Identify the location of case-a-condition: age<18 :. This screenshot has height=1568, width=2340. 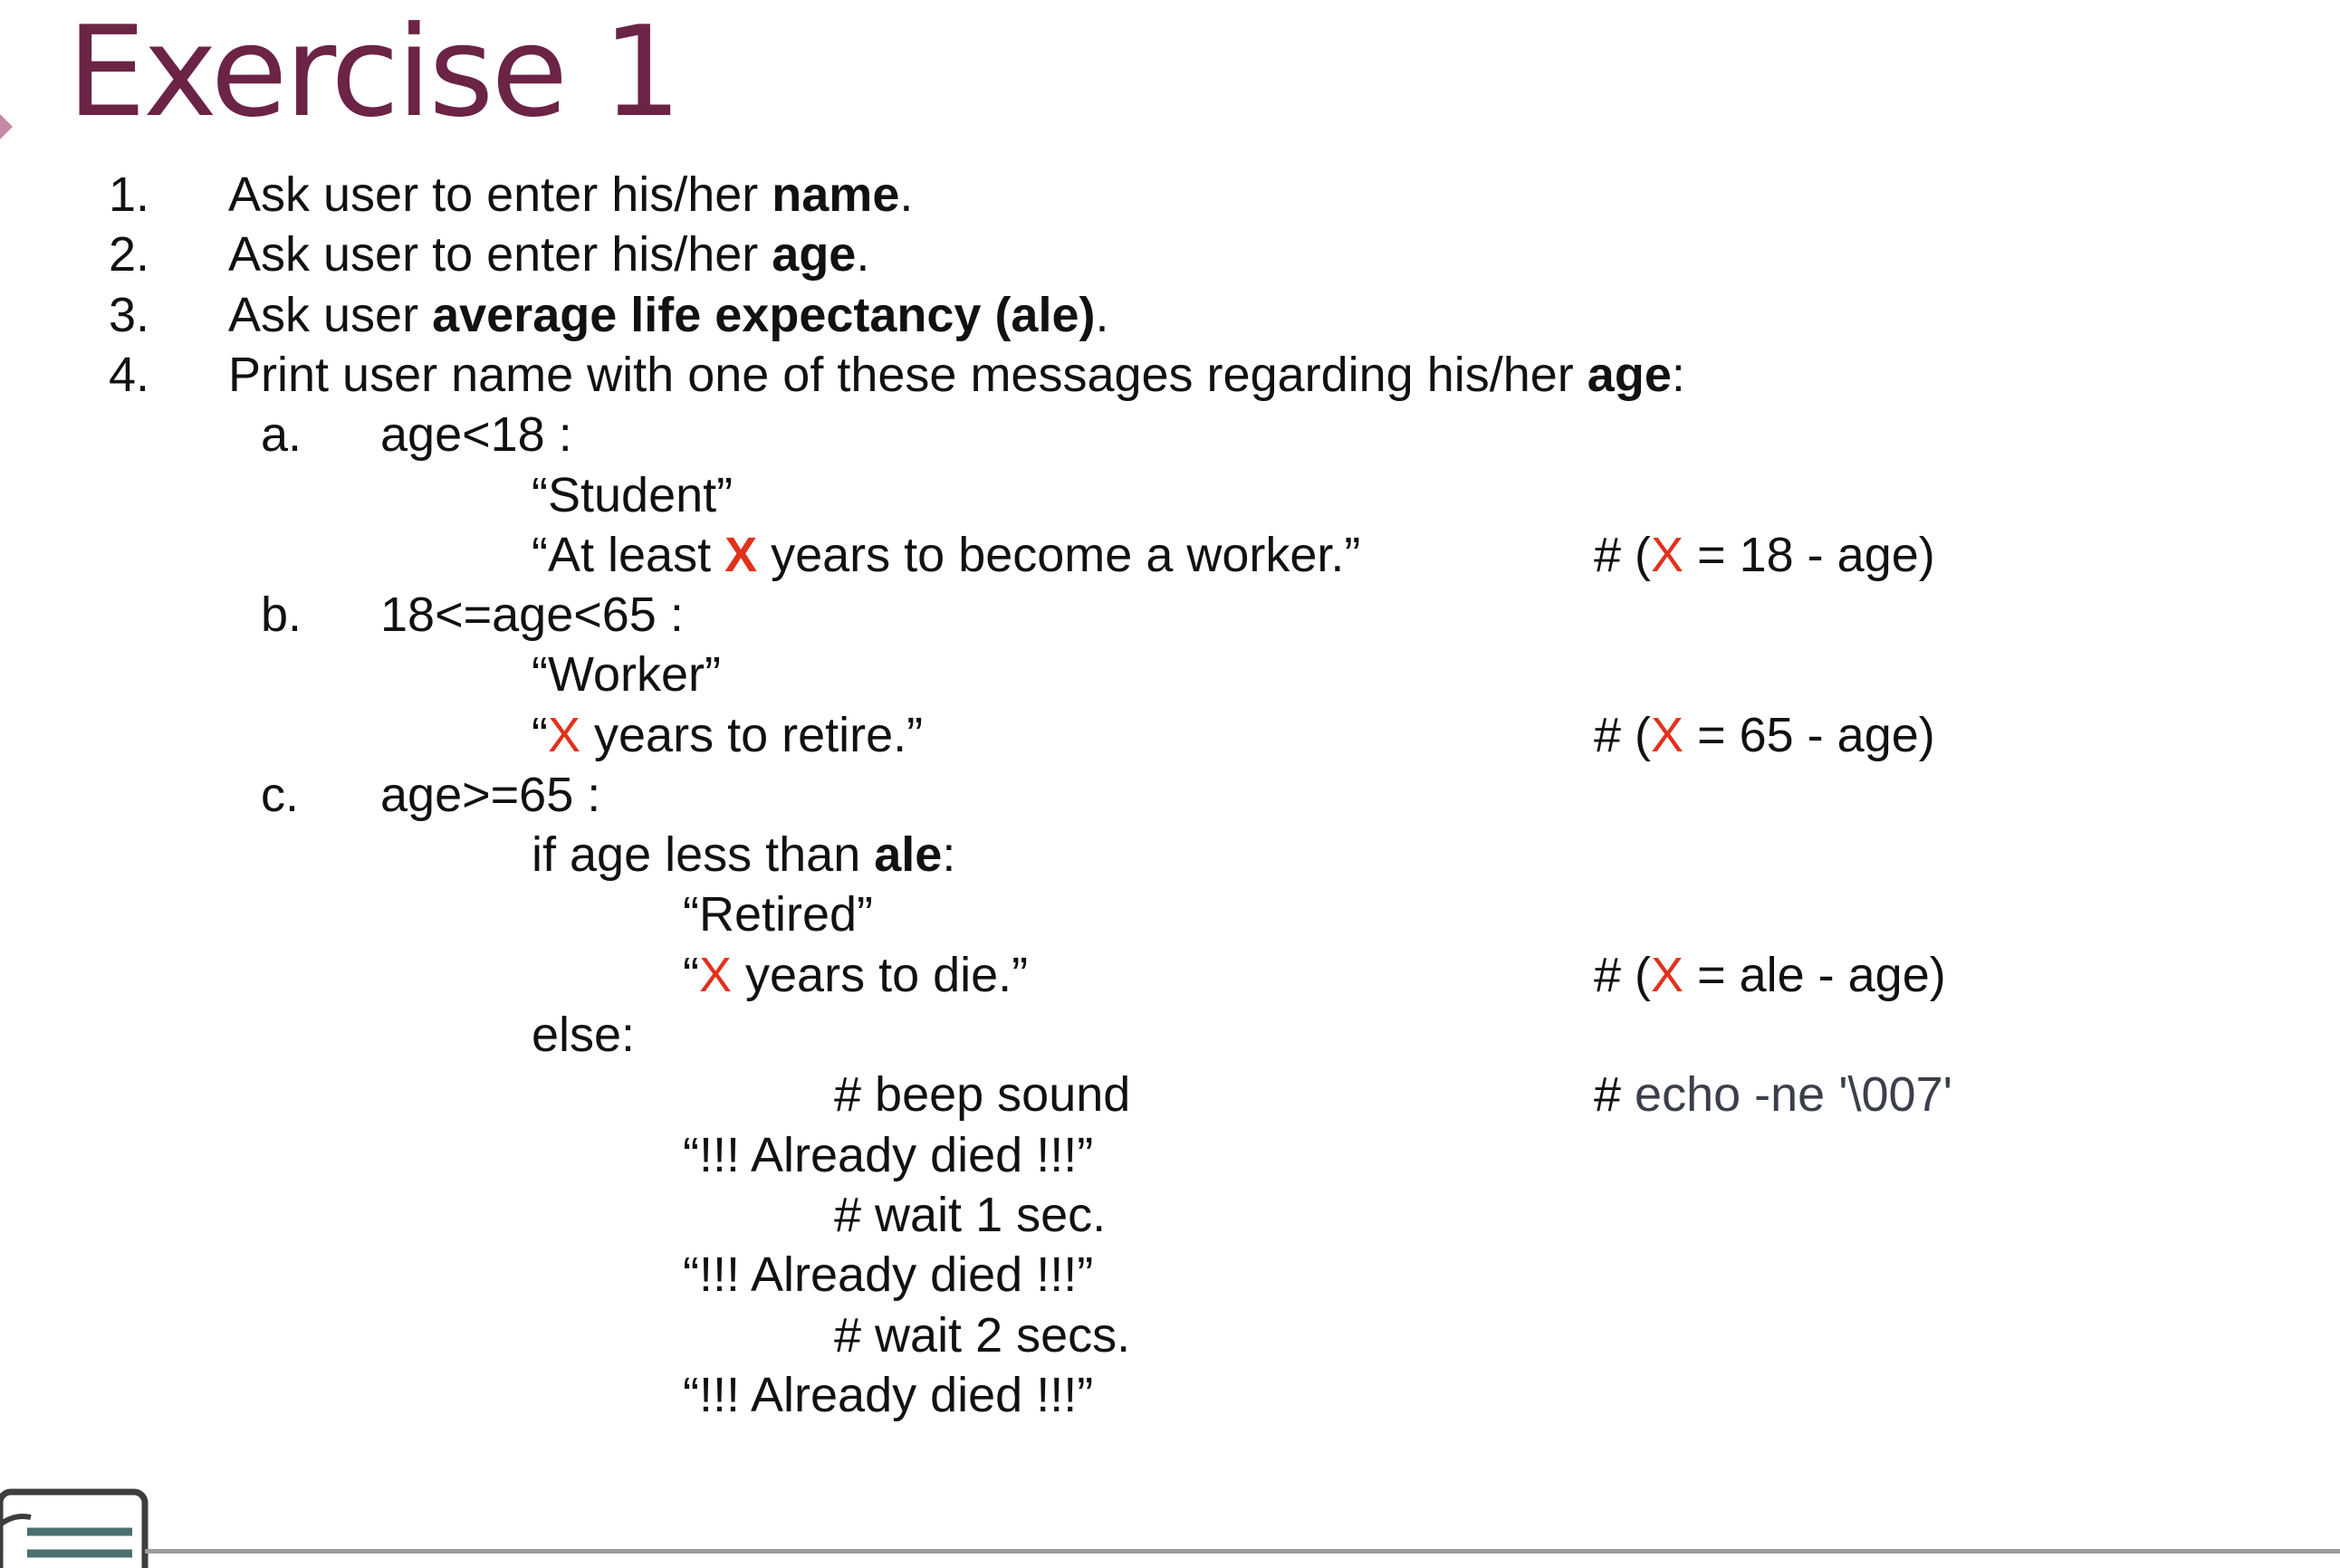
(476, 434).